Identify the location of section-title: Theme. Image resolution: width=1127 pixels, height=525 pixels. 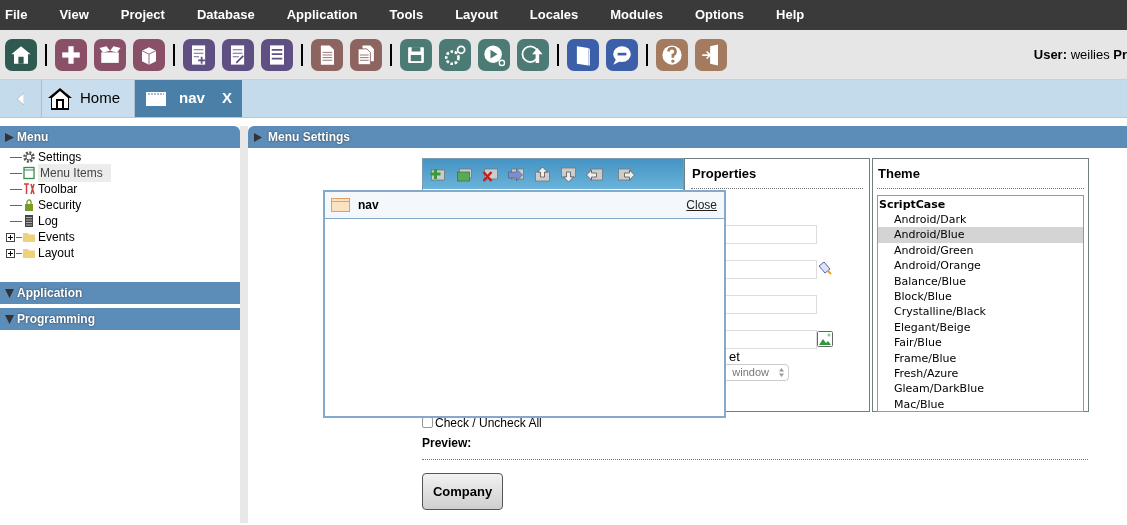
(980, 176).